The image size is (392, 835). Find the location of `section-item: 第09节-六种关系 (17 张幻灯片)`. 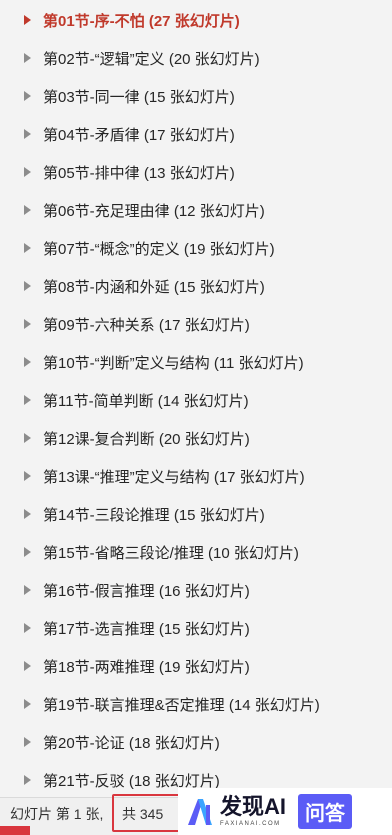

section-item: 第09节-六种关系 (17 张幻灯片) is located at coordinates (196, 324).